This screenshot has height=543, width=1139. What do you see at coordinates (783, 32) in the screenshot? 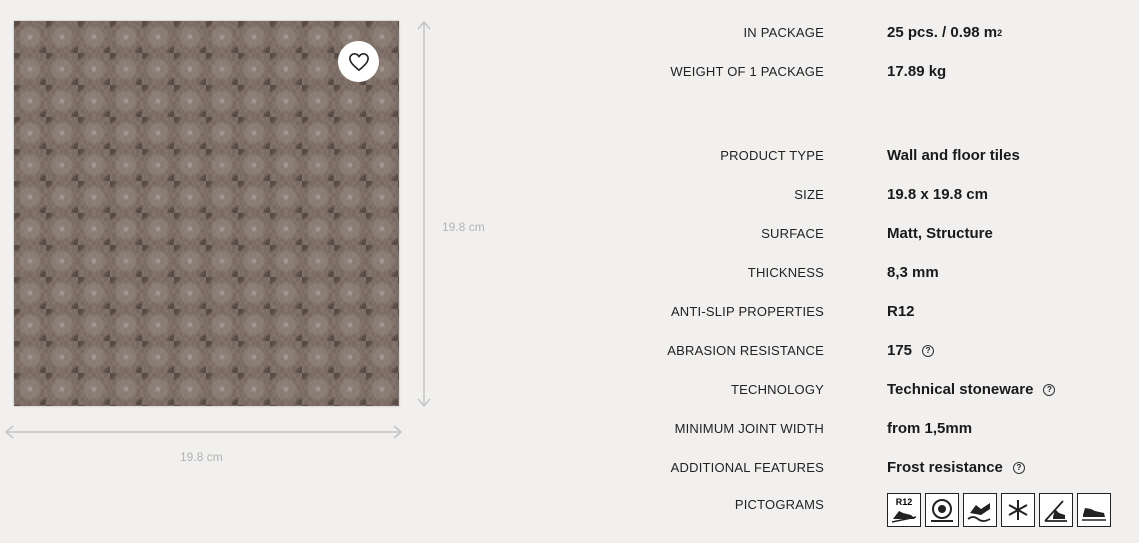
I see `spec-label: IN PACKAGE` at bounding box center [783, 32].